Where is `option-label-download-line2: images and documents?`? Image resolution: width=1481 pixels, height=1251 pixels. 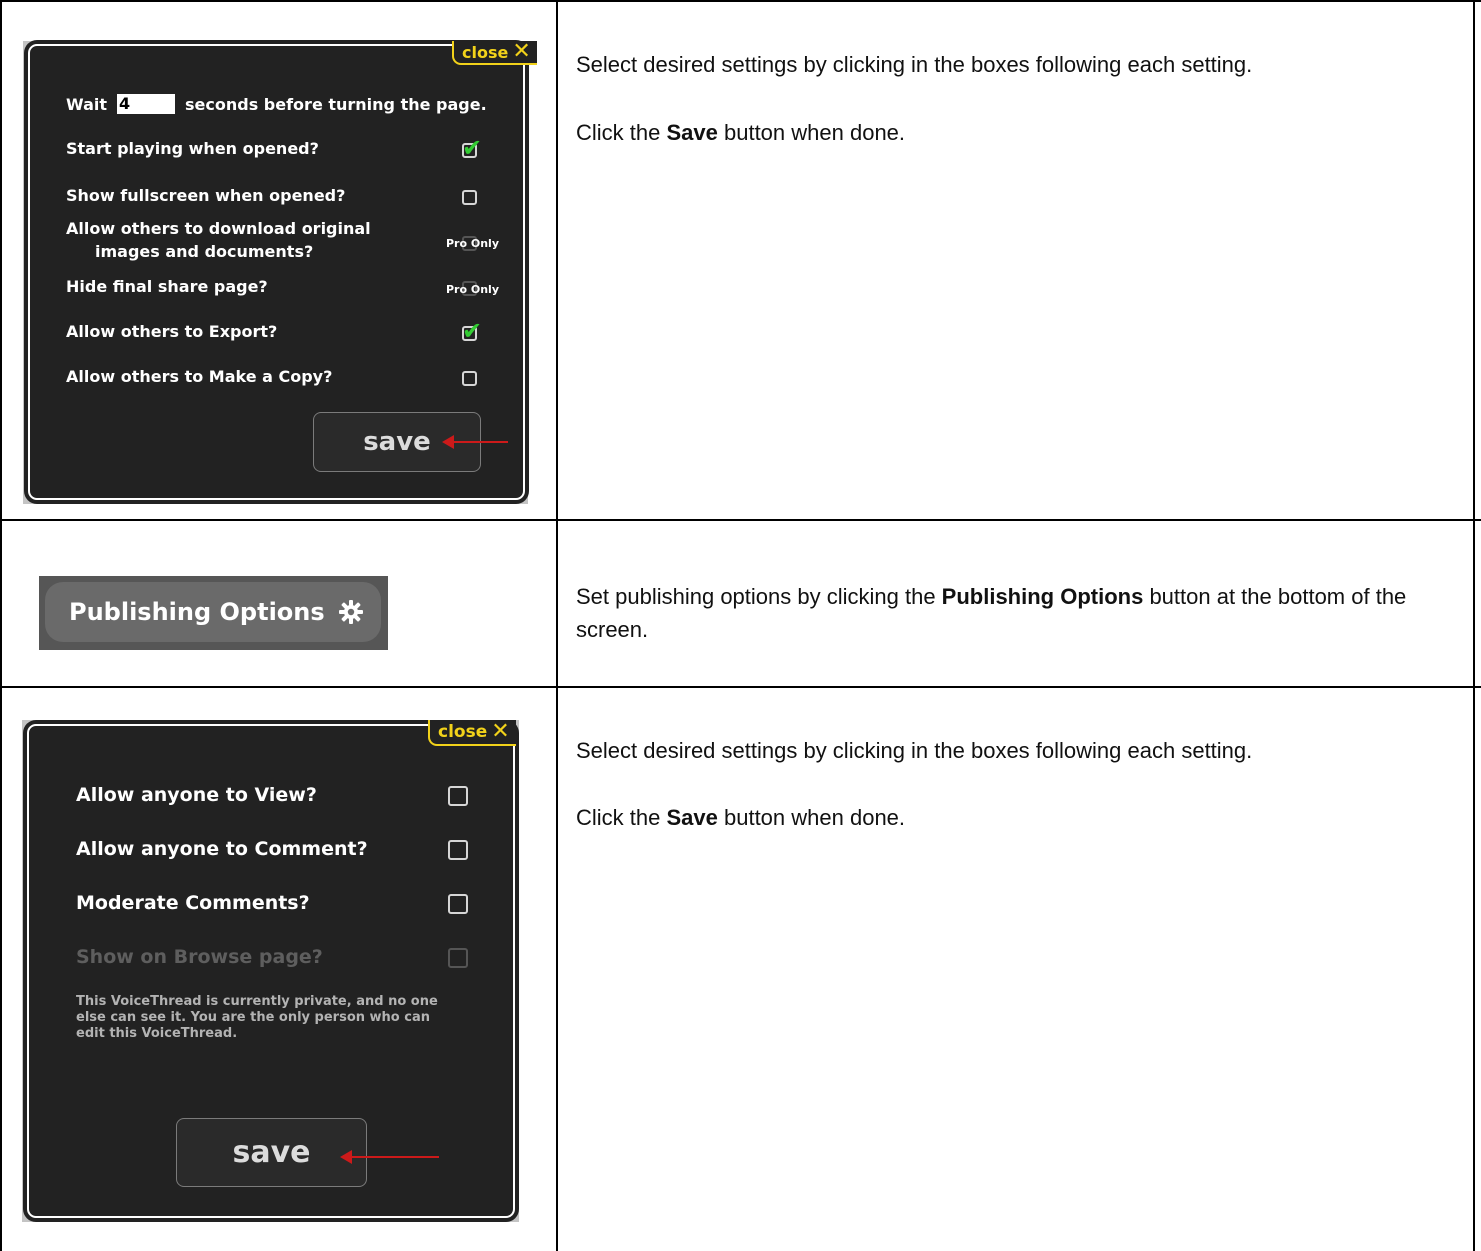
option-label-download-line2: images and documents? is located at coordinates (204, 251).